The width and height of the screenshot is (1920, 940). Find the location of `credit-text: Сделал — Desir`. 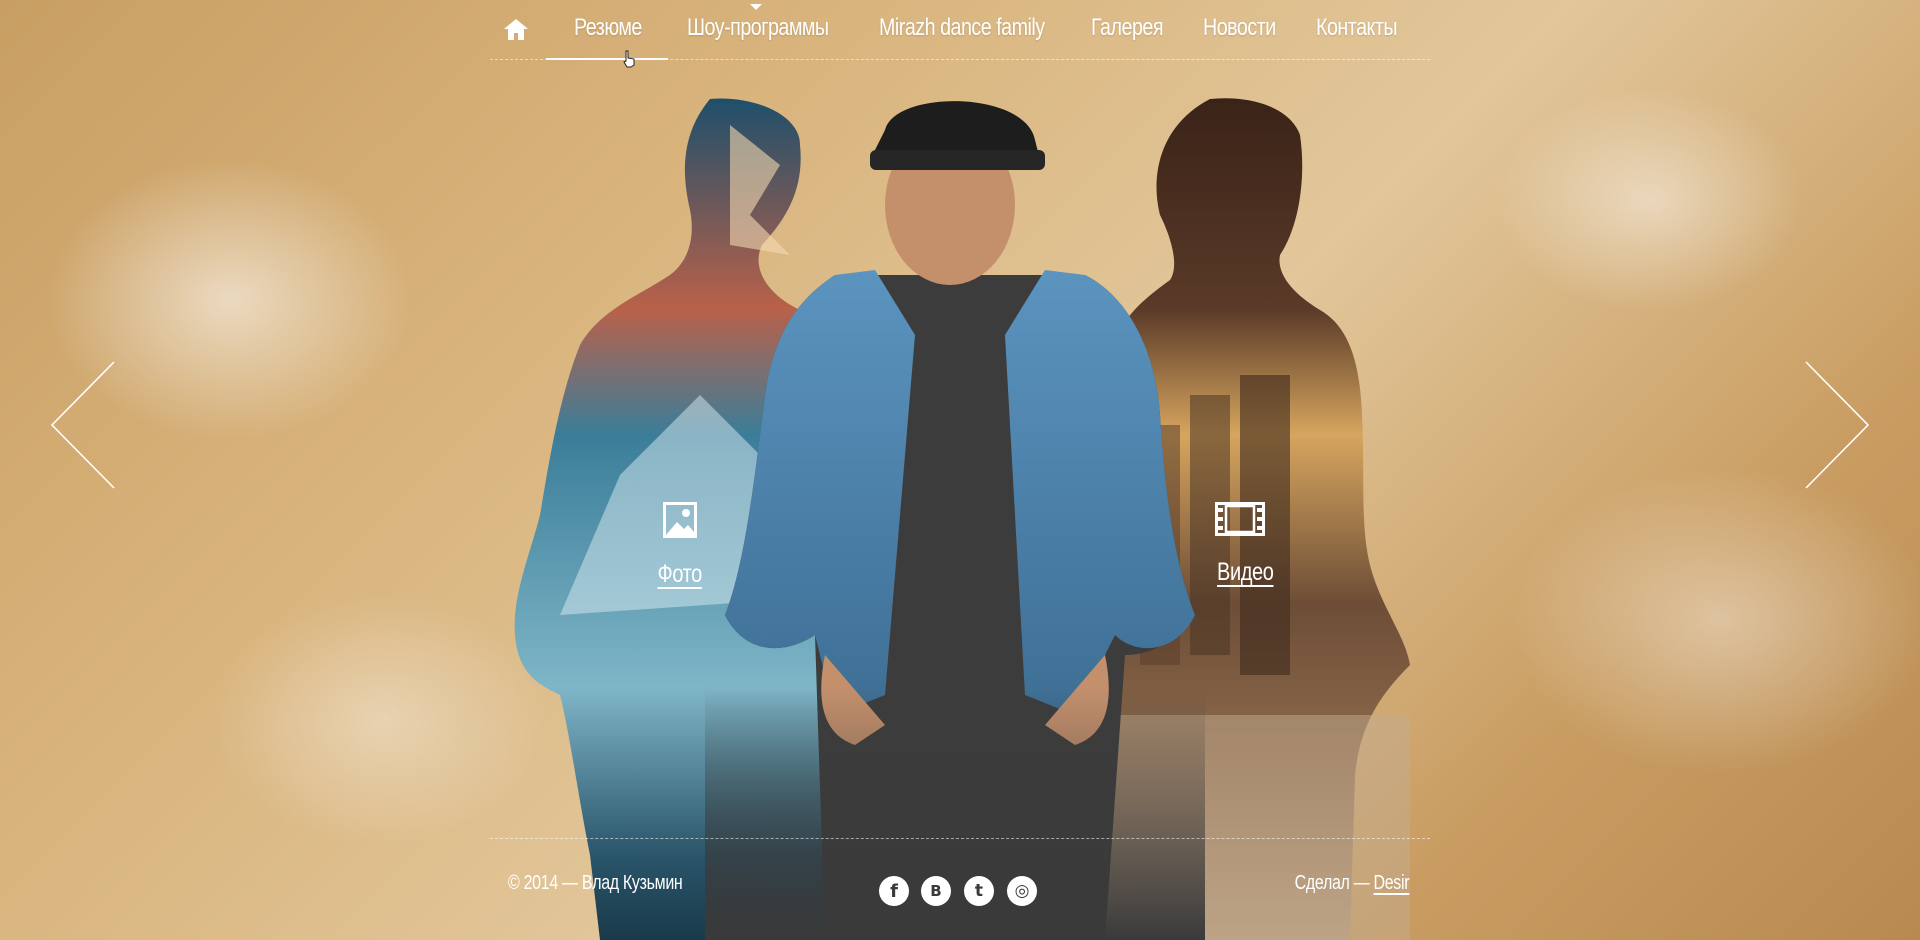

credit-text: Сделал — Desir is located at coordinates (1351, 883).